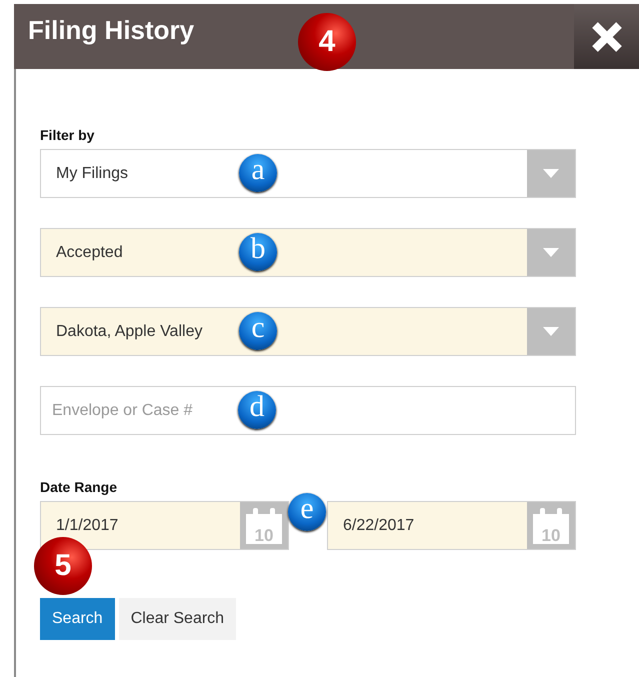  I want to click on dropdown-field: Accepted b, so click(308, 252).